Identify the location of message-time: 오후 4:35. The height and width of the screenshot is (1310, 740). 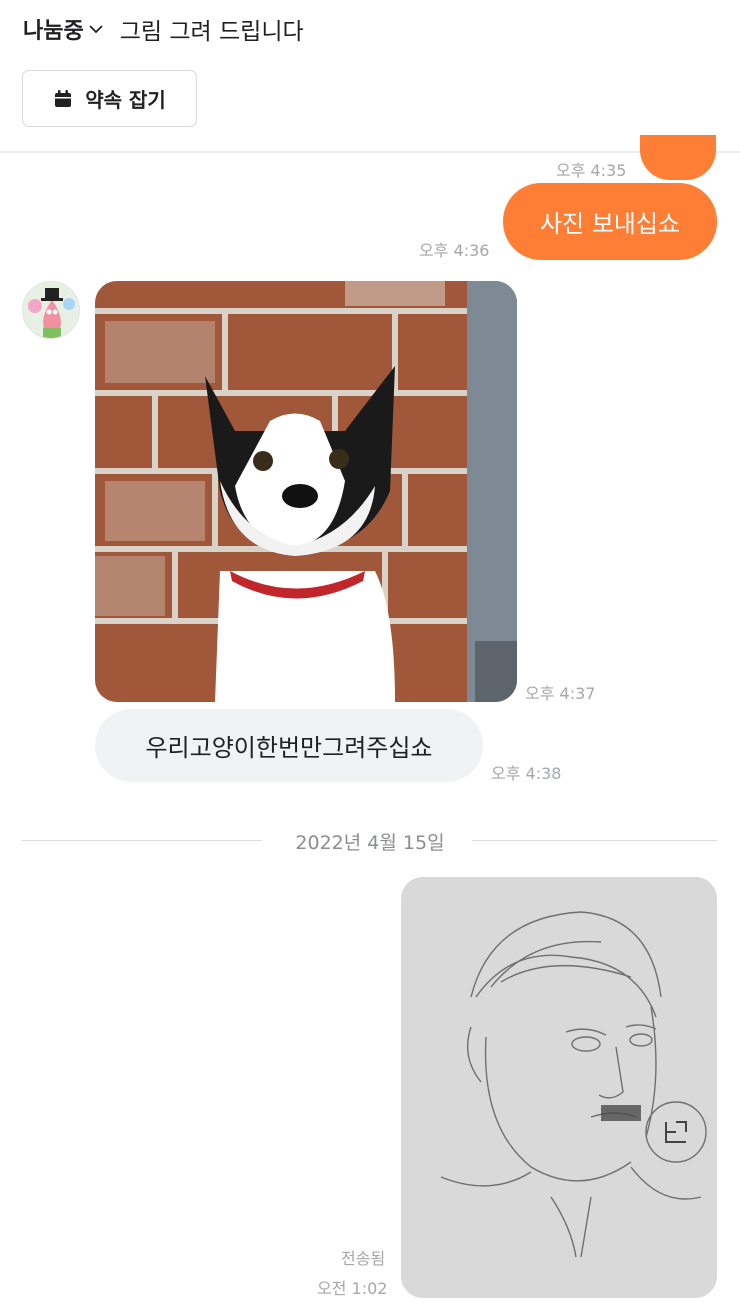
(591, 170).